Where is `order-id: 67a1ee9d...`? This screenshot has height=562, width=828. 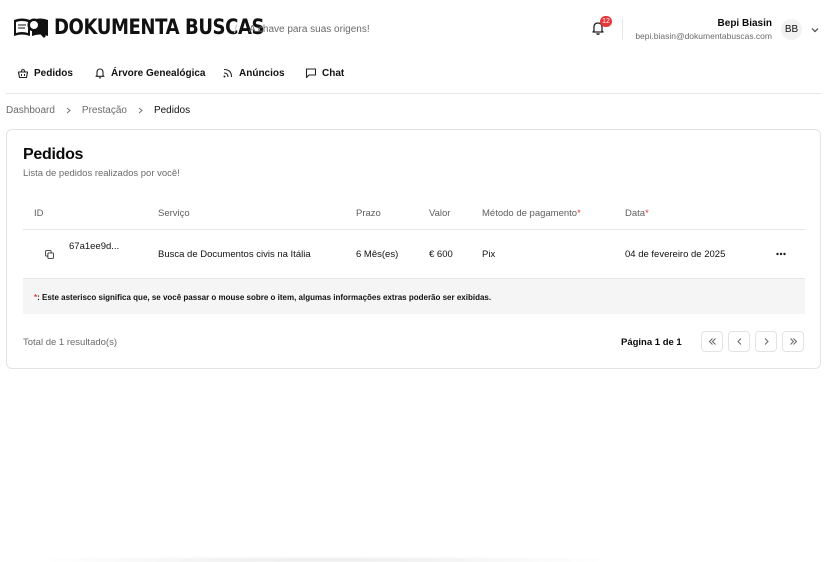 order-id: 67a1ee9d... is located at coordinates (94, 246).